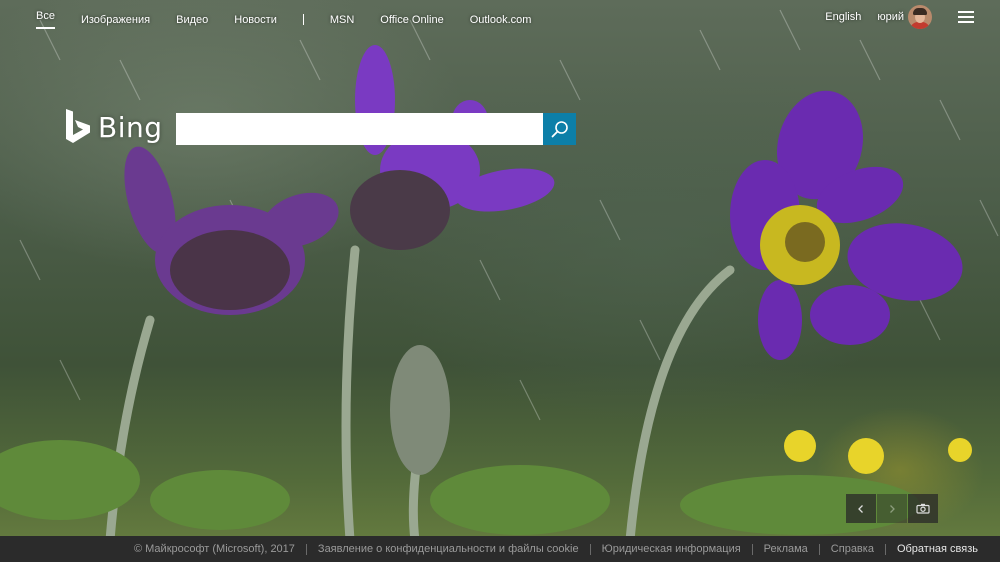 This screenshot has width=1000, height=562. What do you see at coordinates (937, 549) in the screenshot?
I see `feedback-link: Обратная связь` at bounding box center [937, 549].